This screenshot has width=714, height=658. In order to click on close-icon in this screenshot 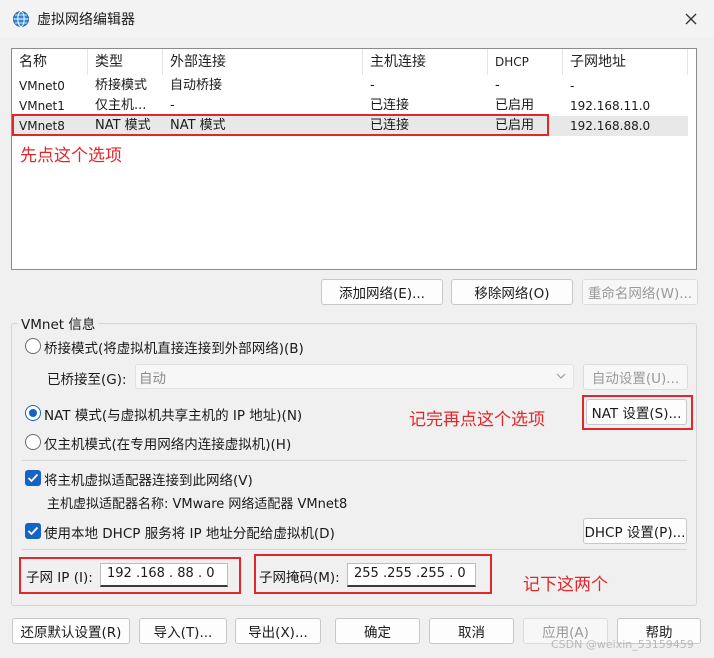, I will do `click(691, 19)`.